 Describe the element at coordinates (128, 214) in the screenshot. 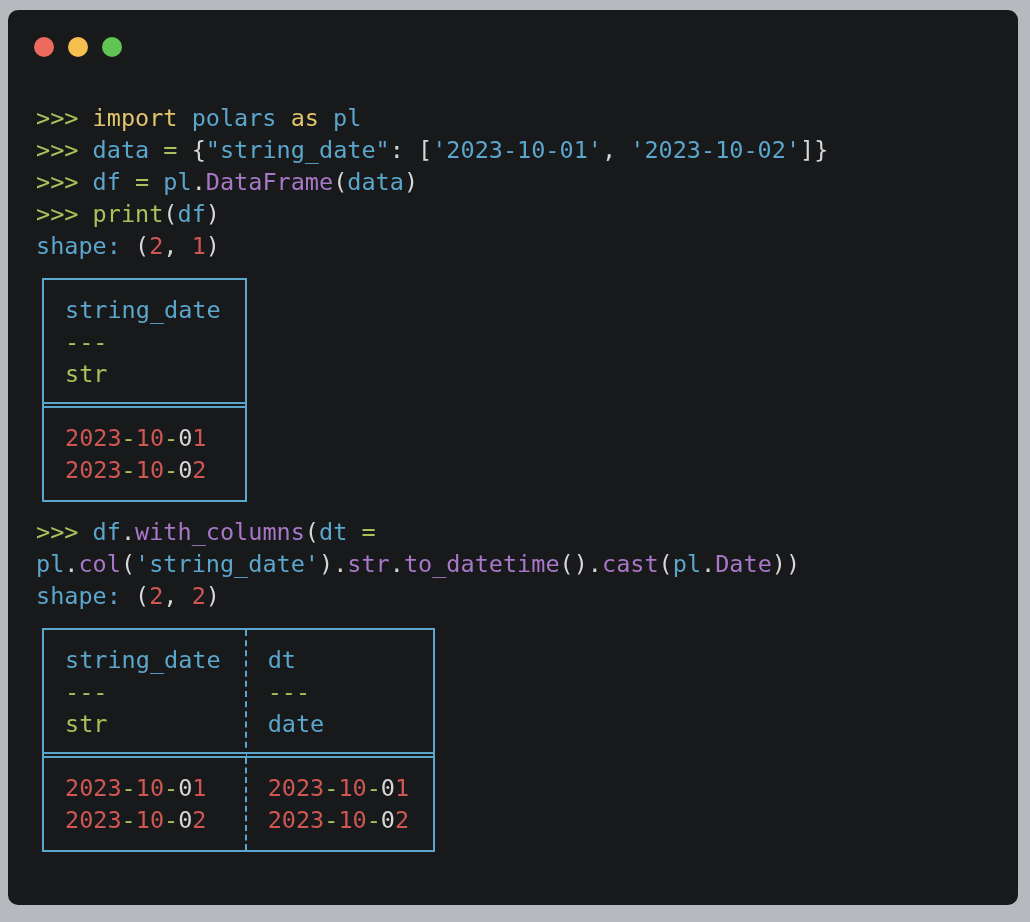

I see `code-line: >>> print(df)` at that location.